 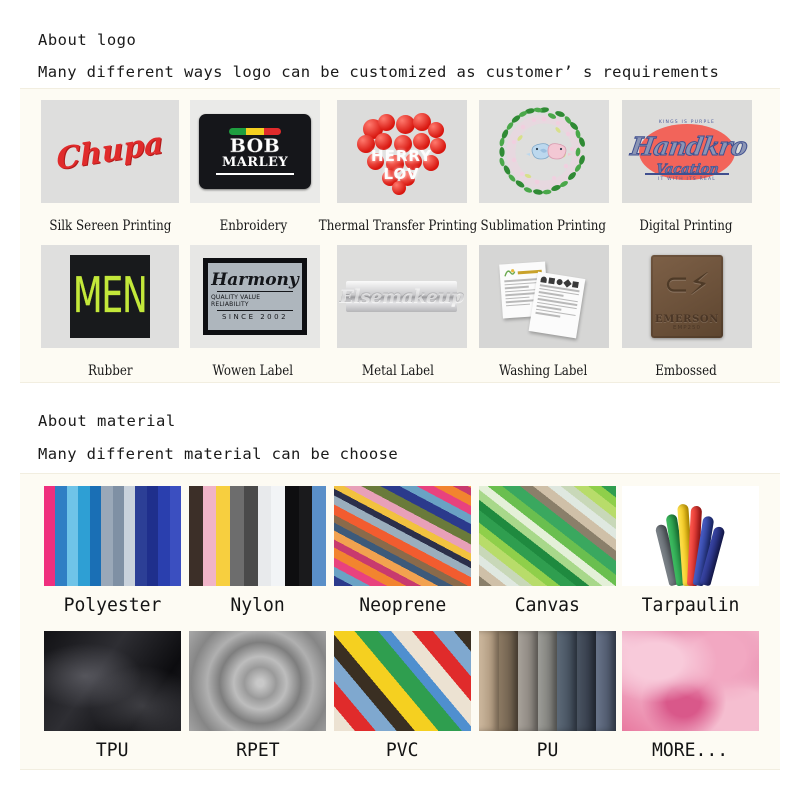 I want to click on logo-label-metal: Metal Label, so click(x=398, y=371).